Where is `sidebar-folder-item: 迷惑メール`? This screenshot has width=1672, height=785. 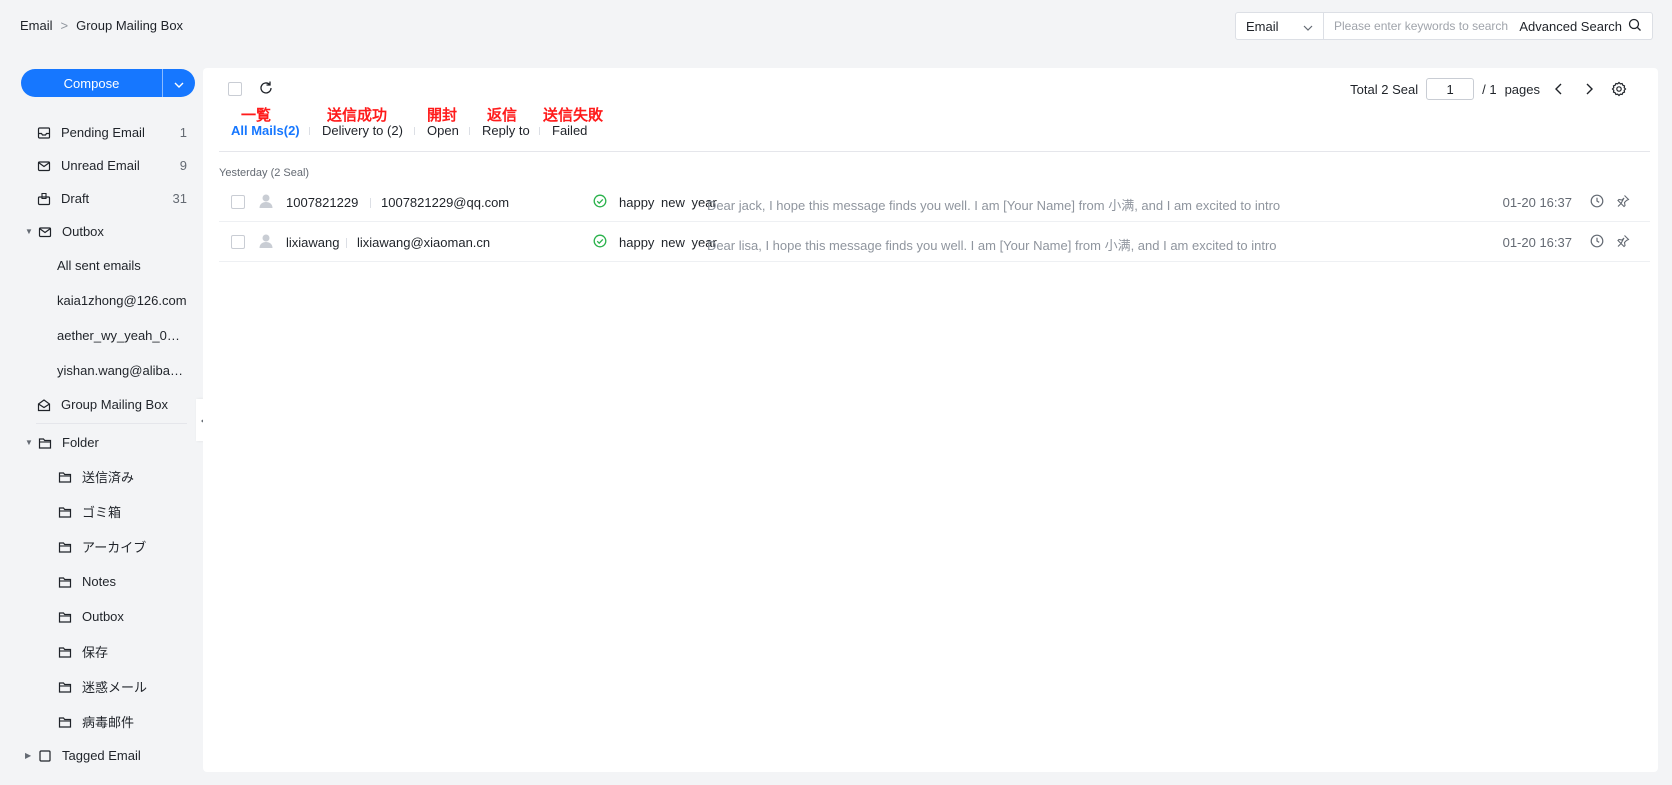 sidebar-folder-item: 迷惑メール is located at coordinates (101, 686).